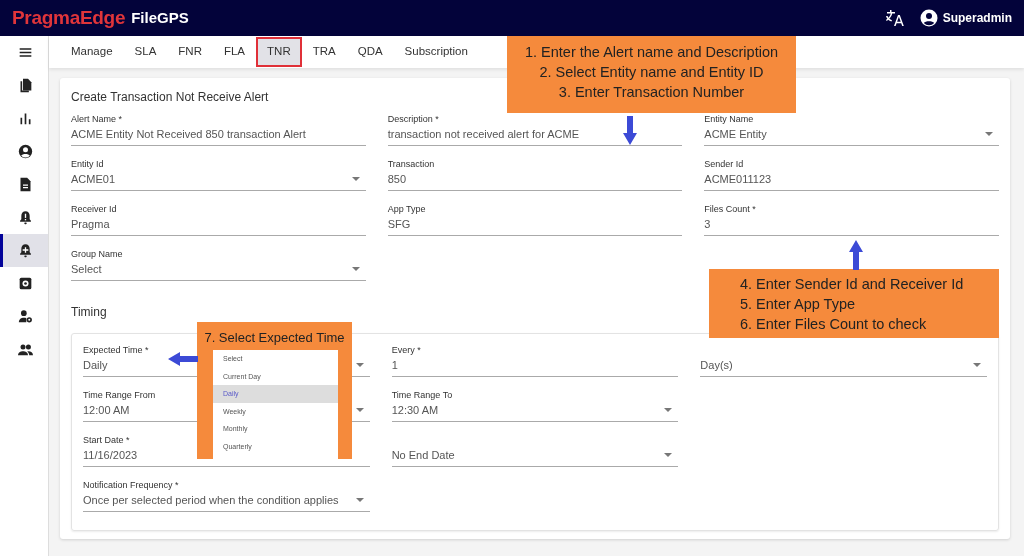 The image size is (1024, 556). Describe the element at coordinates (131, 485) in the screenshot. I see `field-label: Notification Frequency *` at that location.